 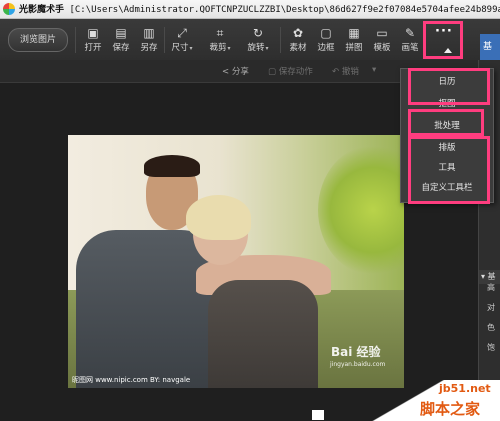 What do you see at coordinates (131, 380) in the screenshot?
I see `nipic-watermark: 昵图网 www.nipic.com BY: navgale` at bounding box center [131, 380].